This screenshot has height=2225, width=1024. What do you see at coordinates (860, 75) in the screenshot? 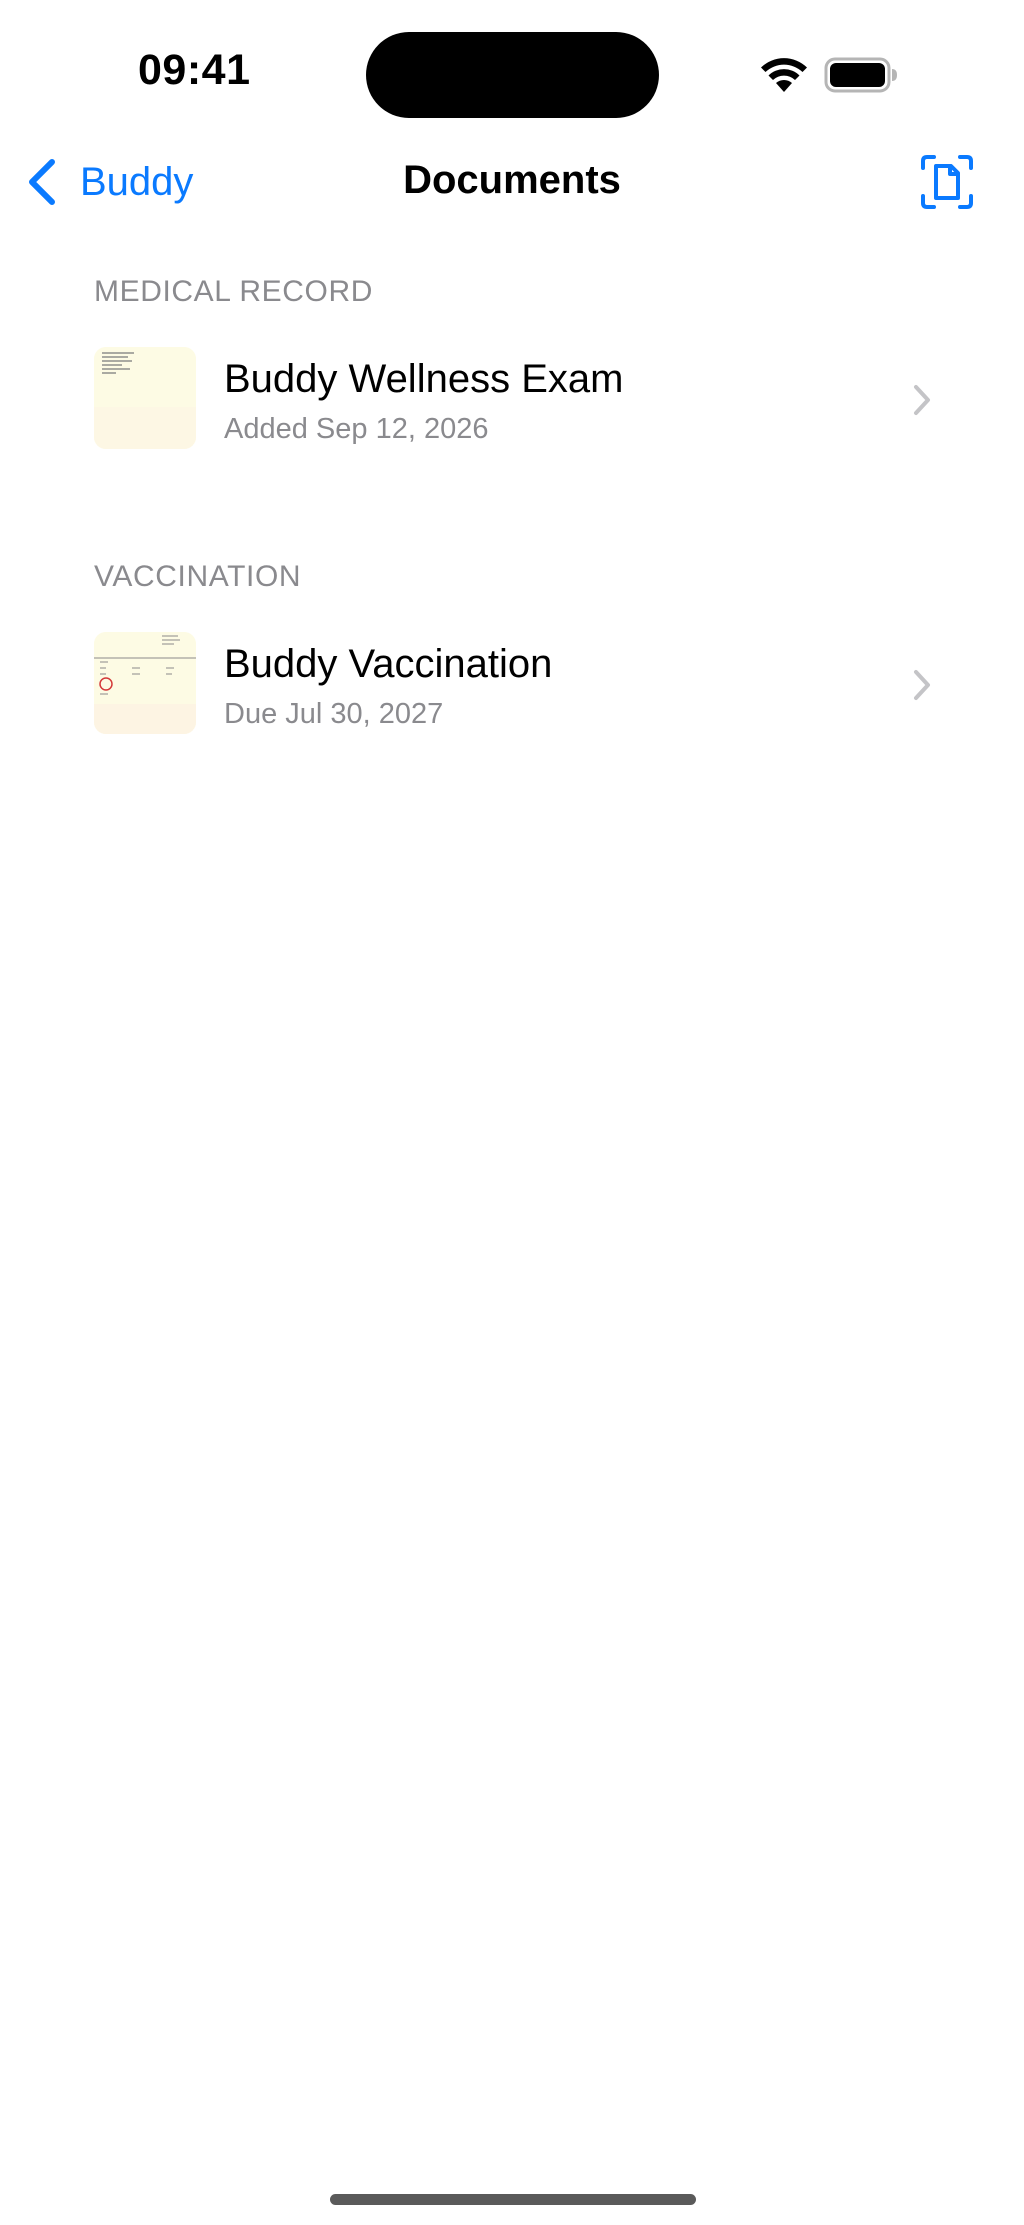
I see `battery-icon` at bounding box center [860, 75].